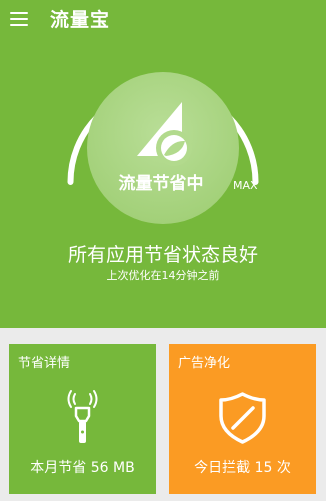 Image resolution: width=326 pixels, height=501 pixels. What do you see at coordinates (44, 363) in the screenshot?
I see `savings-details-title: 节省详情` at bounding box center [44, 363].